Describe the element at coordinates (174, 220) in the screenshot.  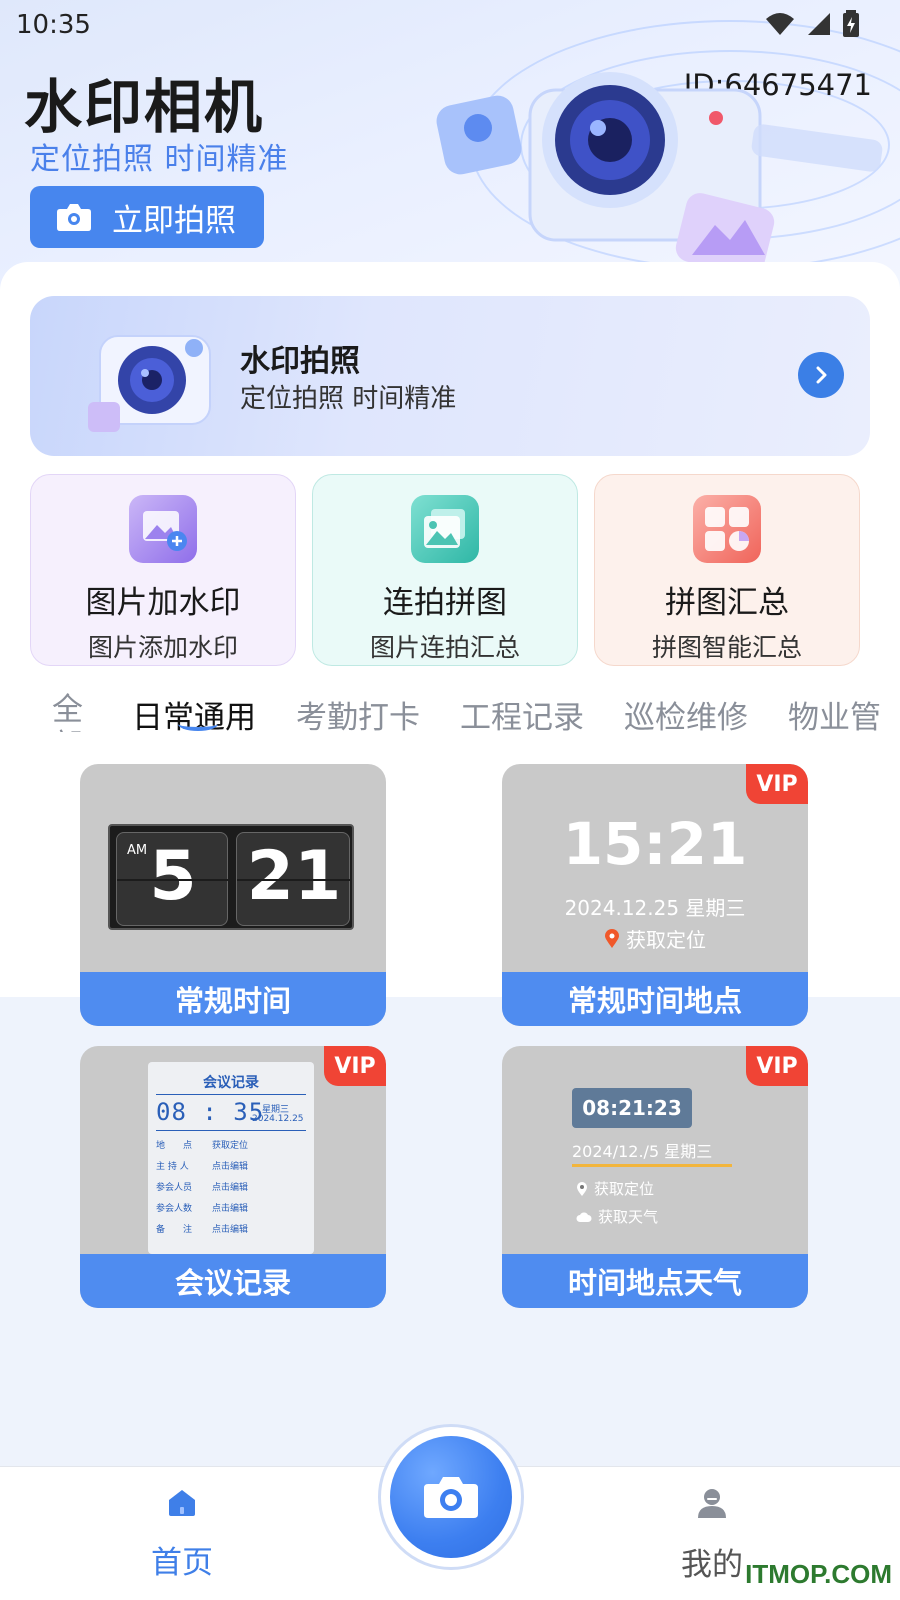
I see `shoot-now-label: 立即拍照` at that location.